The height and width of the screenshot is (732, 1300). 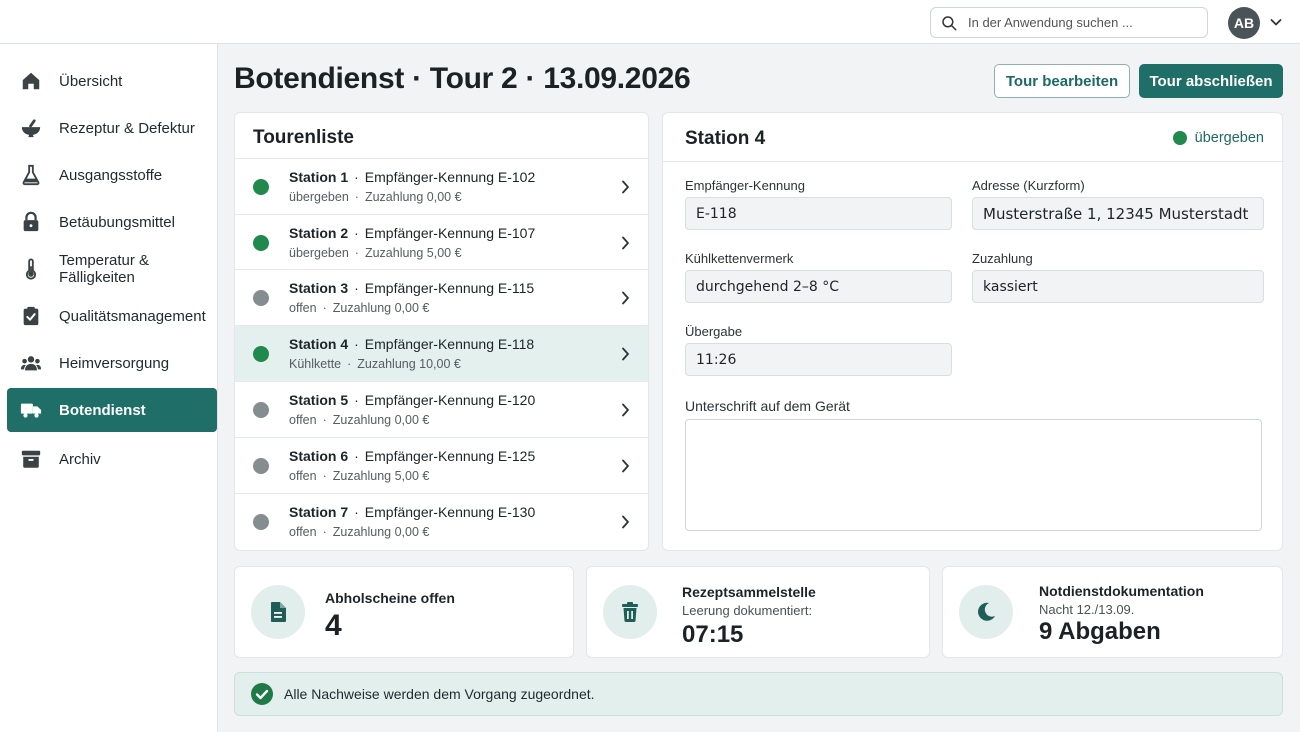 What do you see at coordinates (404, 612) in the screenshot?
I see `pickup-stat-card: Abholscheine offen 4` at bounding box center [404, 612].